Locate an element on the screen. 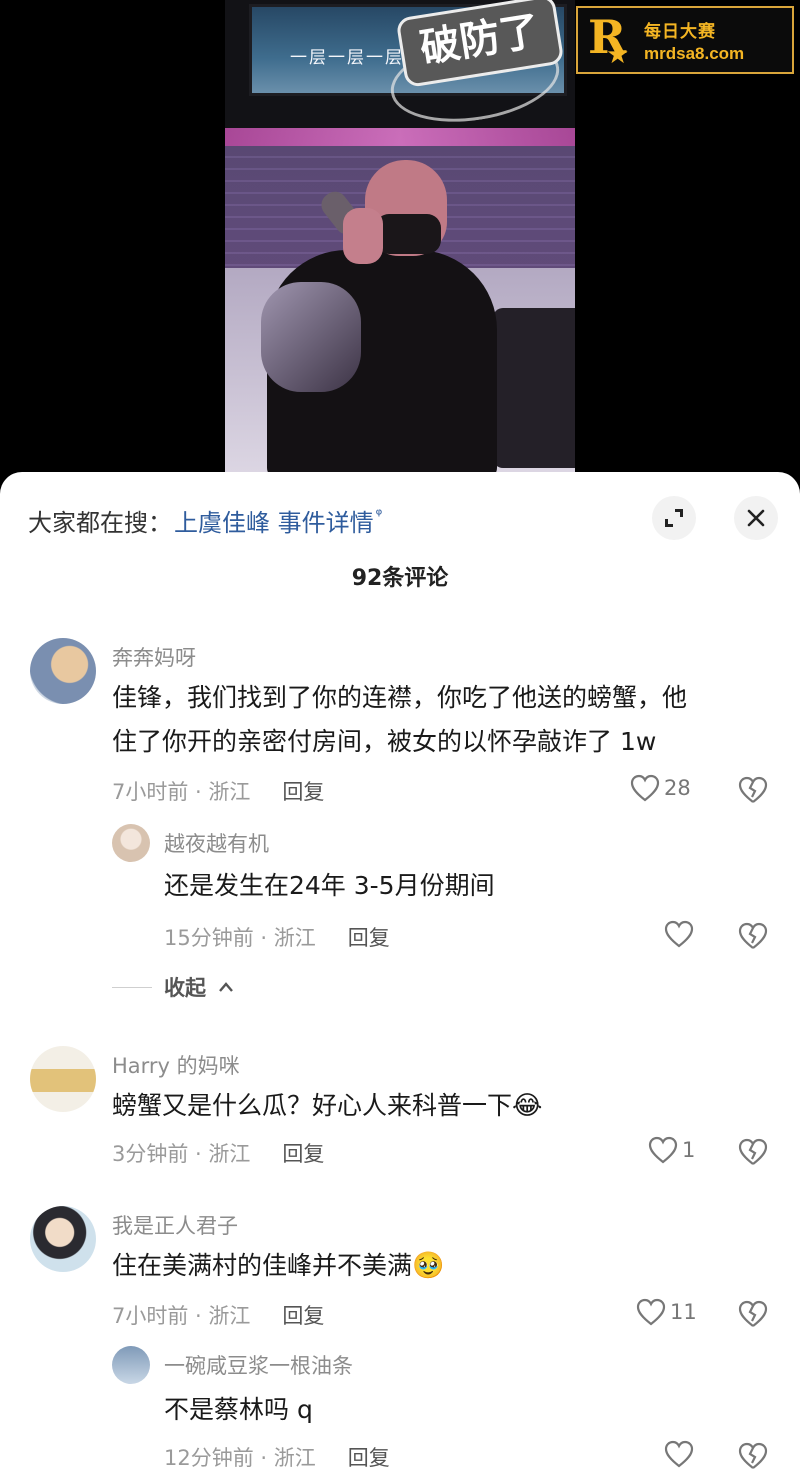  comment-meta: 3分钟前 · 浙江 回复 is located at coordinates (218, 1153).